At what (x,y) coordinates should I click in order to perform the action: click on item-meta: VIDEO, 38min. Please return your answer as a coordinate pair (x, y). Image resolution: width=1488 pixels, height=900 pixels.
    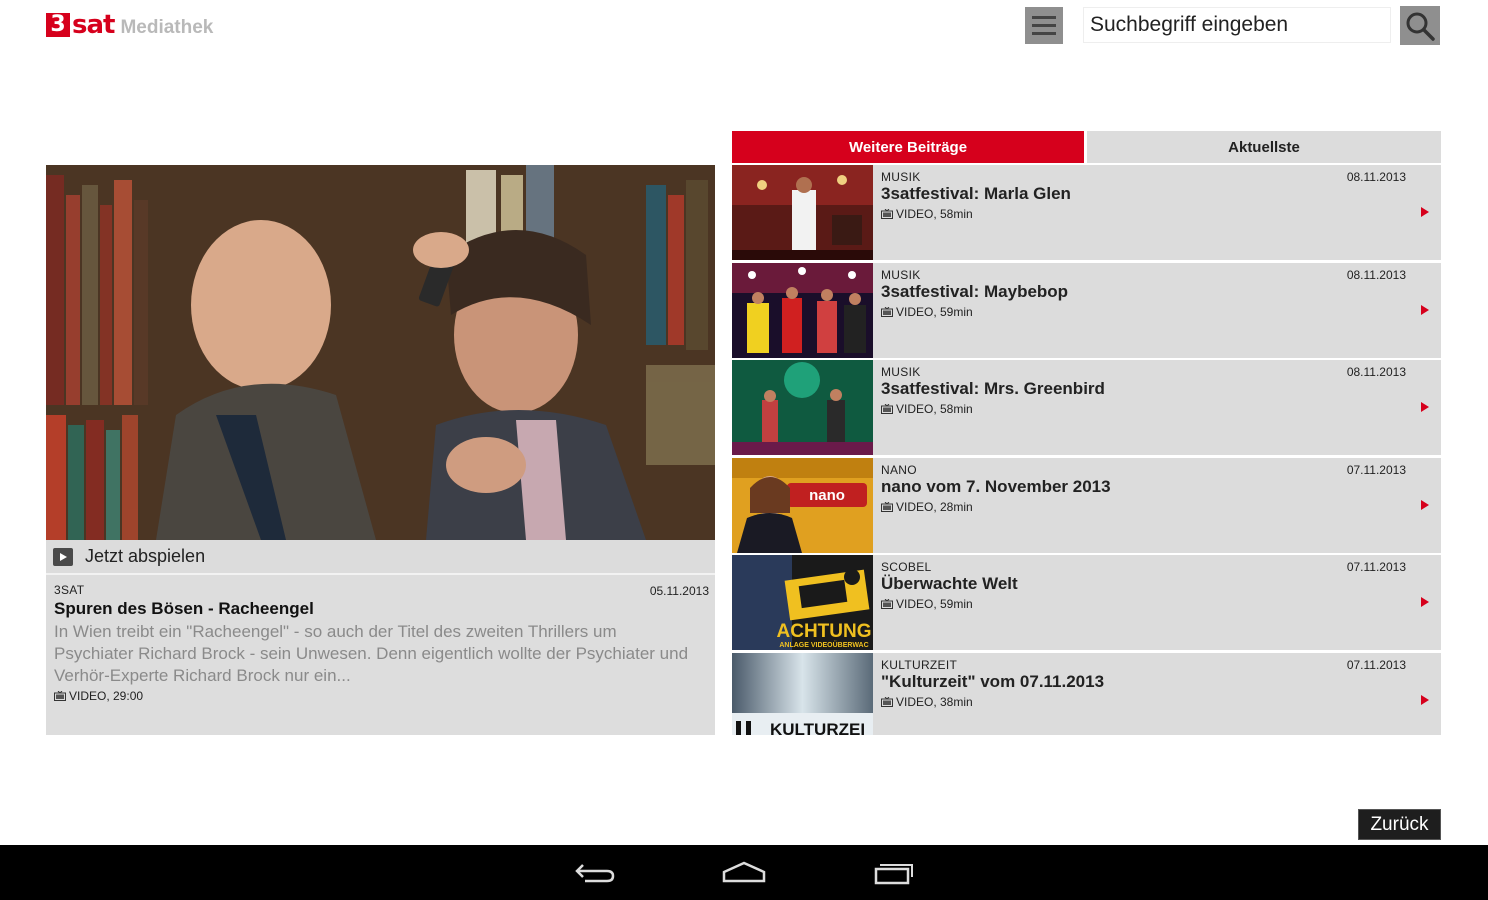
    Looking at the image, I should click on (927, 702).